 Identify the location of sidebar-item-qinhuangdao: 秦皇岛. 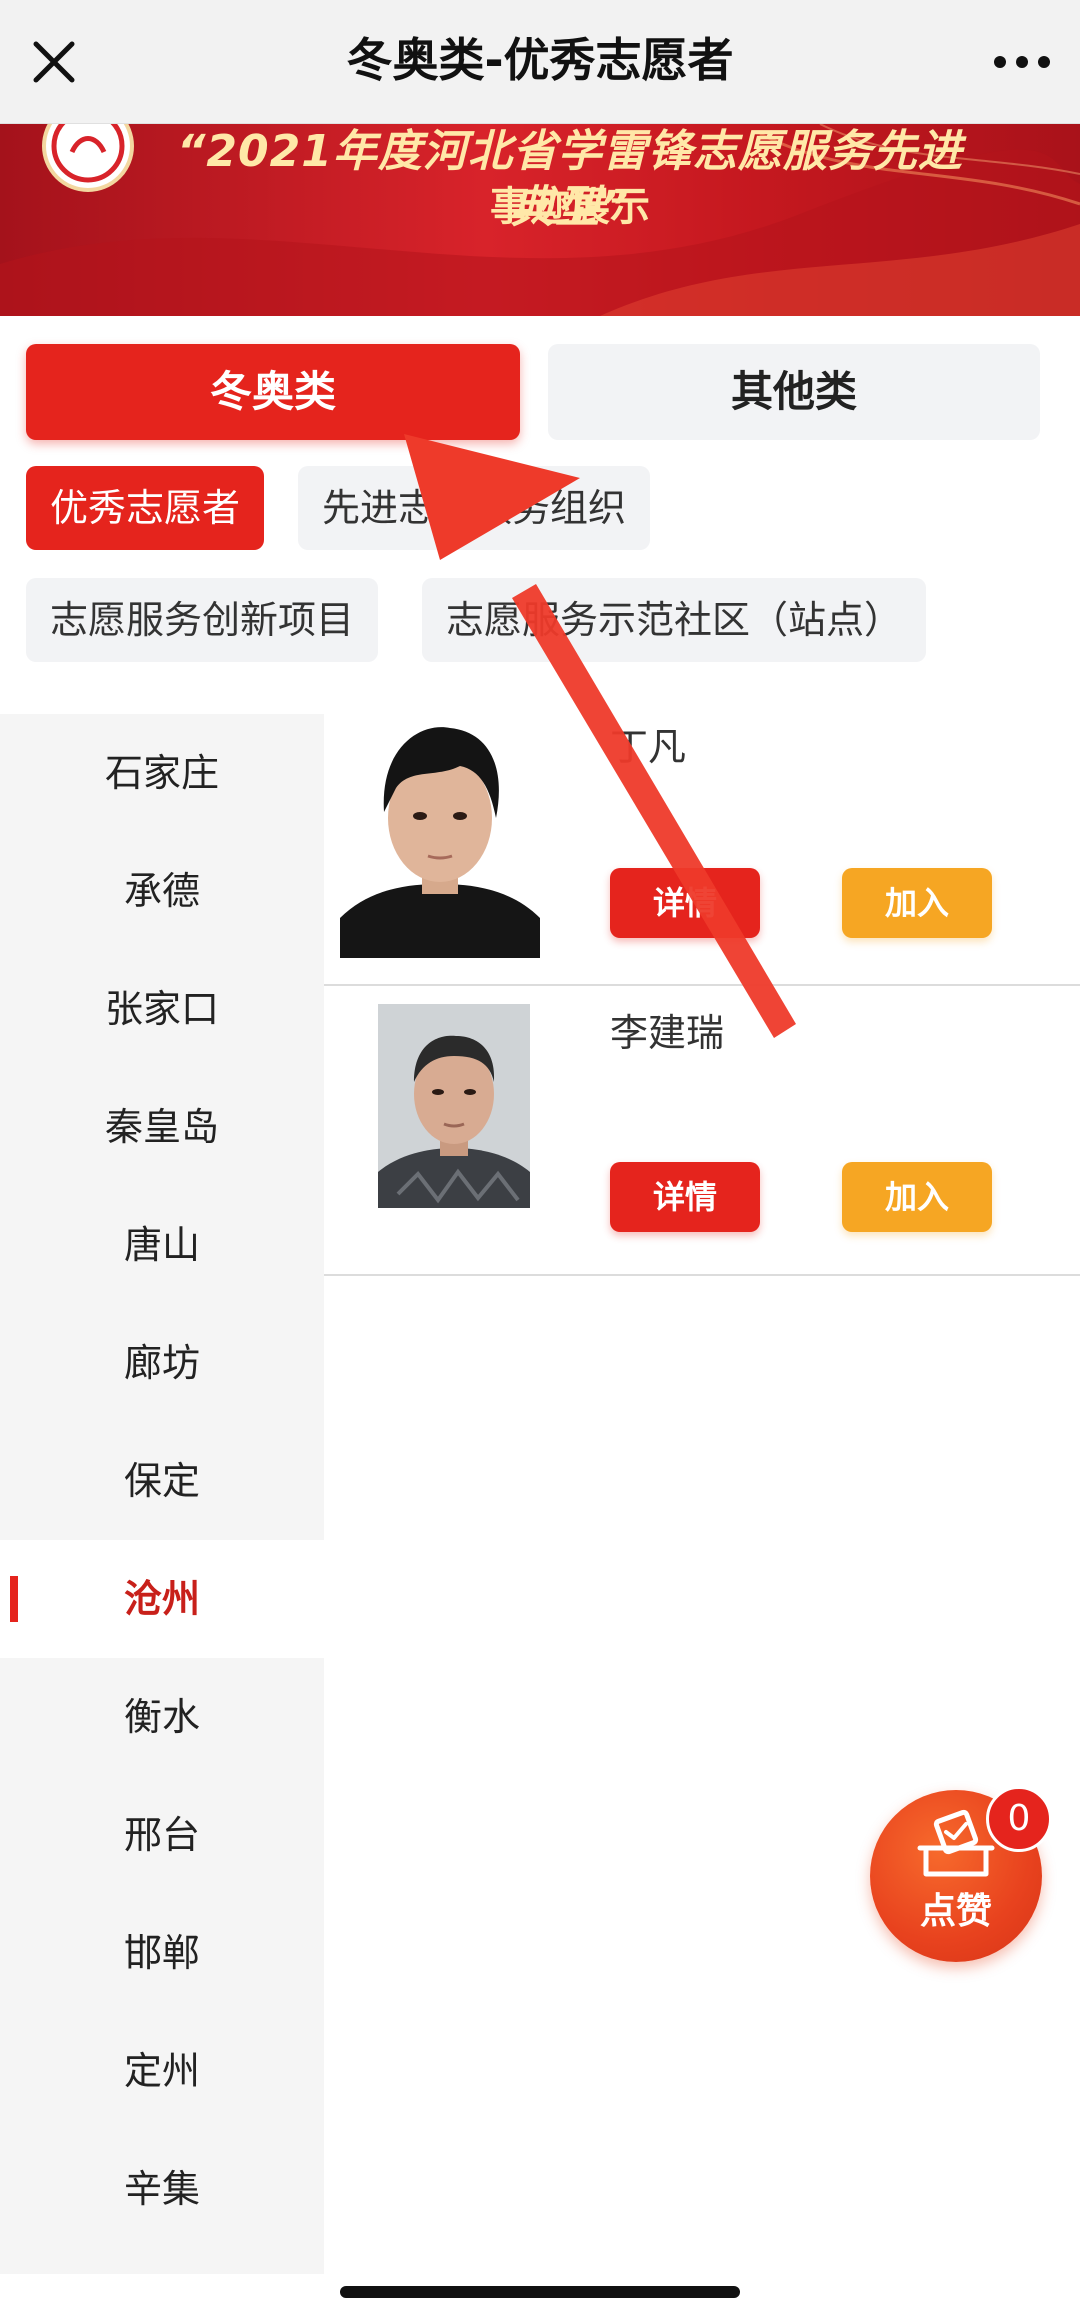
(162, 1127).